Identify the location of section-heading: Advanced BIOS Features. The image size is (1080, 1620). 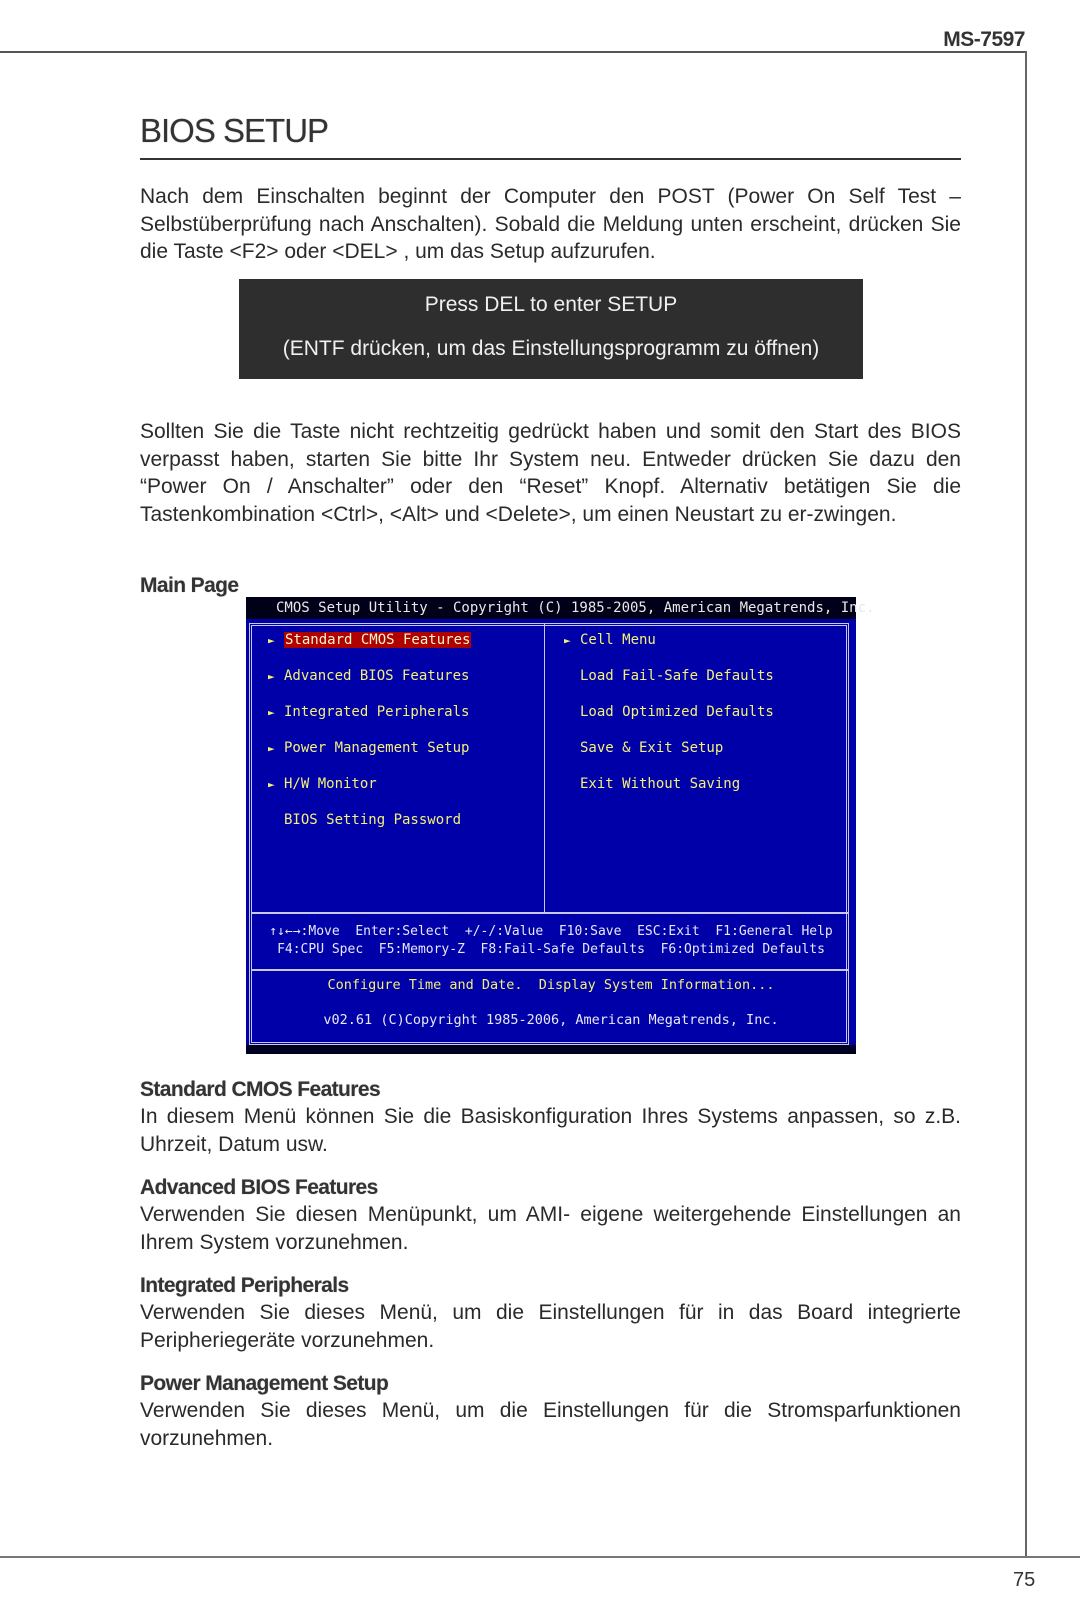
(259, 1187).